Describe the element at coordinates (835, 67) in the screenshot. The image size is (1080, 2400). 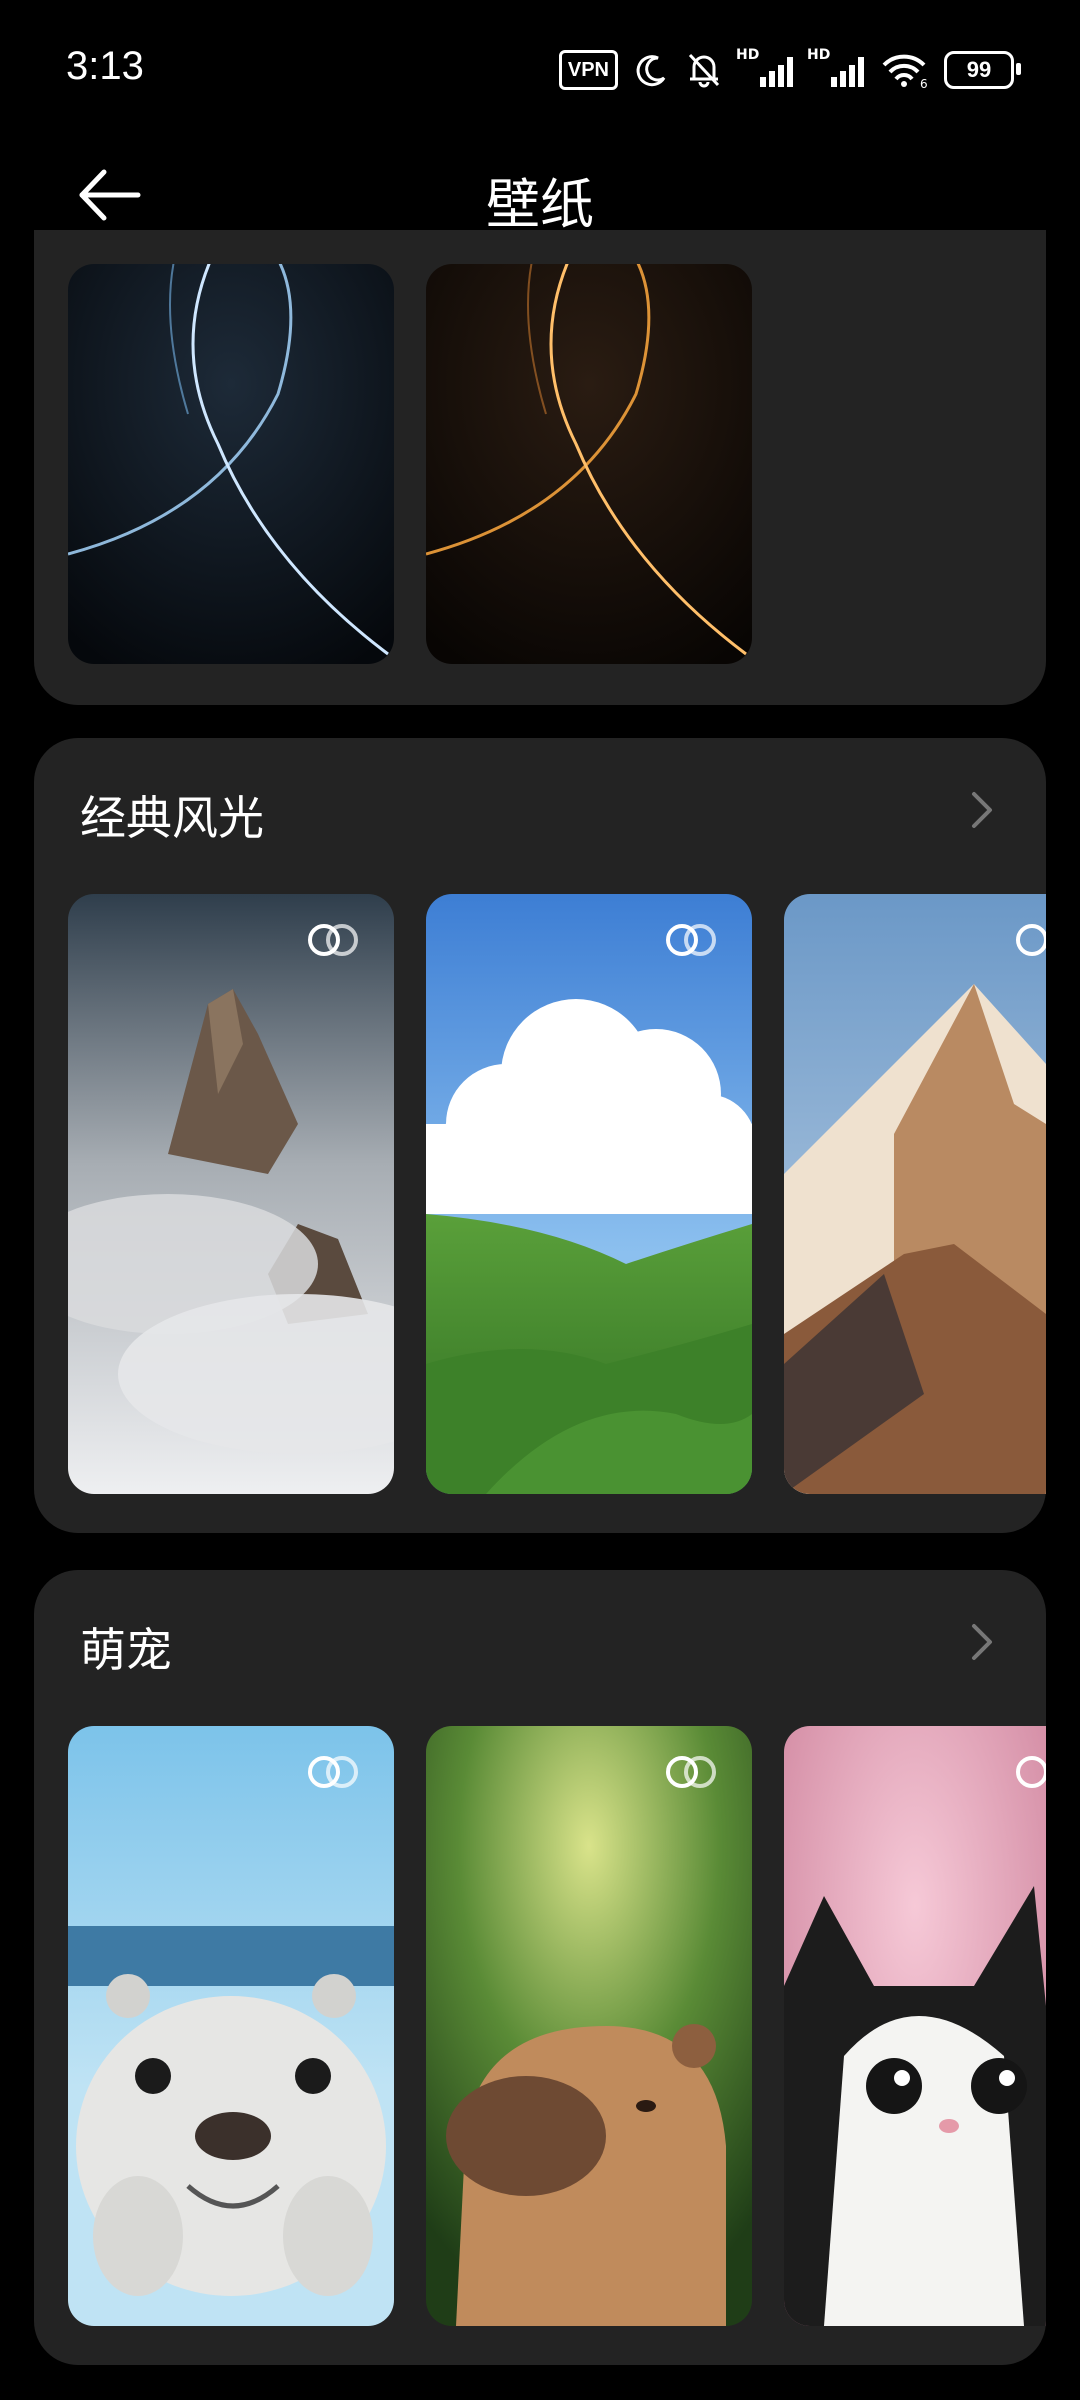
I see `signal-icon-2: HD` at that location.